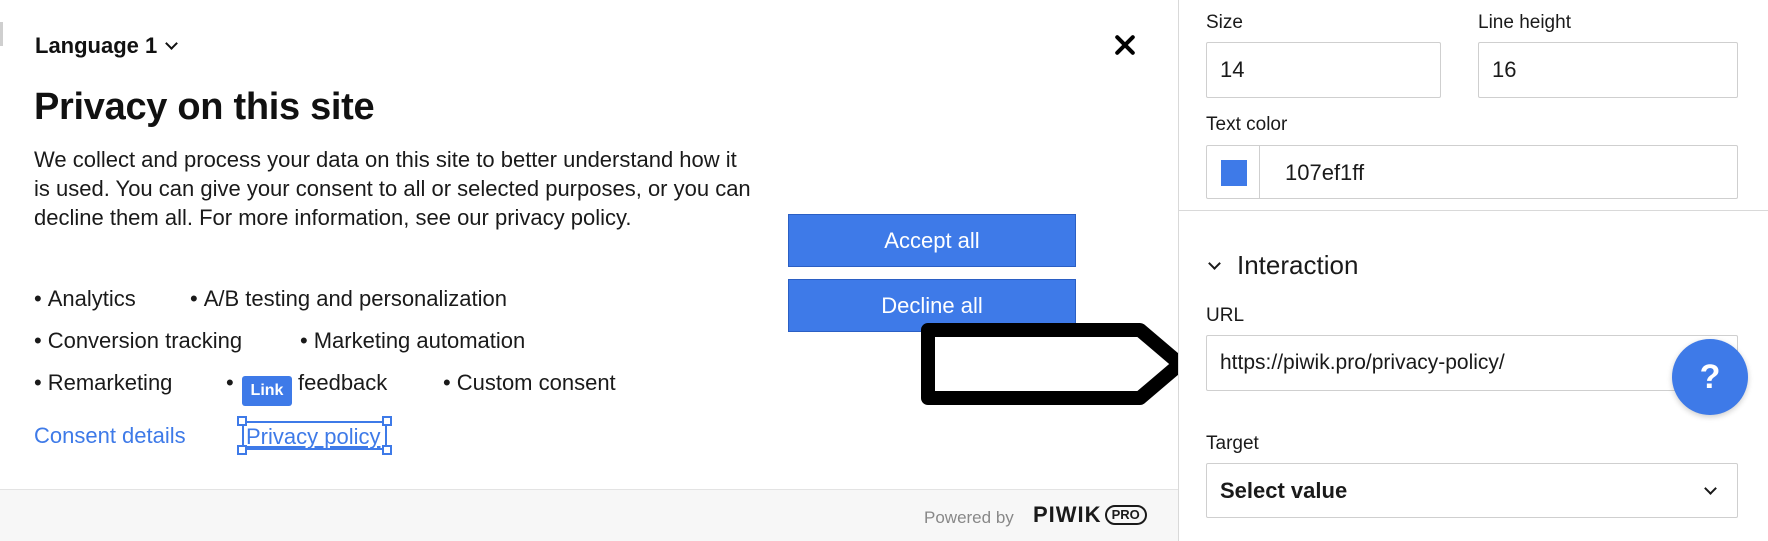 This screenshot has height=541, width=1768. What do you see at coordinates (145, 340) in the screenshot?
I see `purpose-label: Conversion tracking` at bounding box center [145, 340].